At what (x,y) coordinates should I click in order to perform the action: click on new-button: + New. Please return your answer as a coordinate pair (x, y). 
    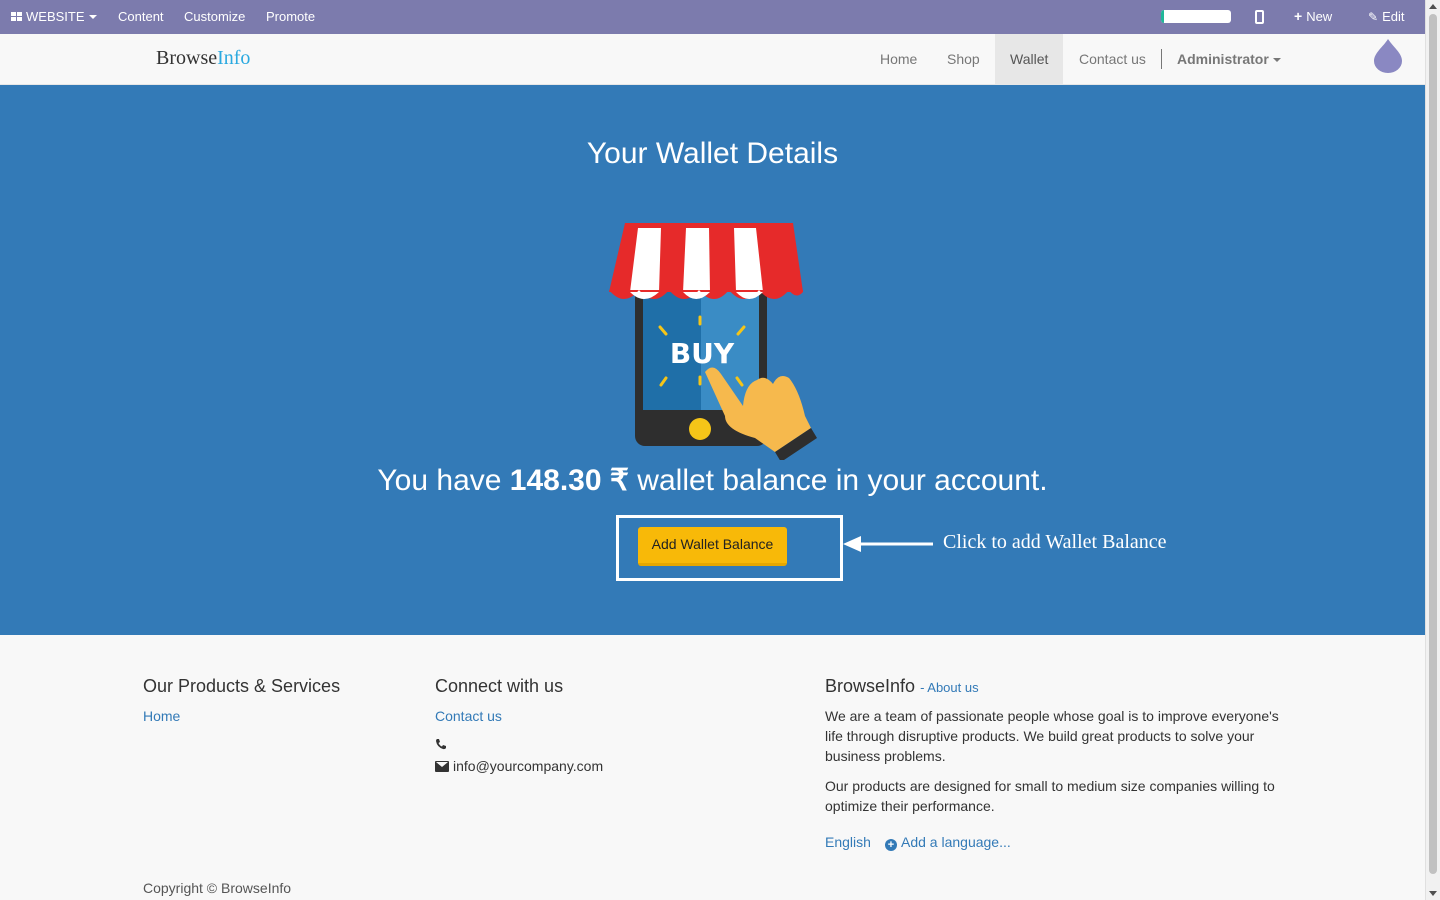
    Looking at the image, I should click on (1313, 17).